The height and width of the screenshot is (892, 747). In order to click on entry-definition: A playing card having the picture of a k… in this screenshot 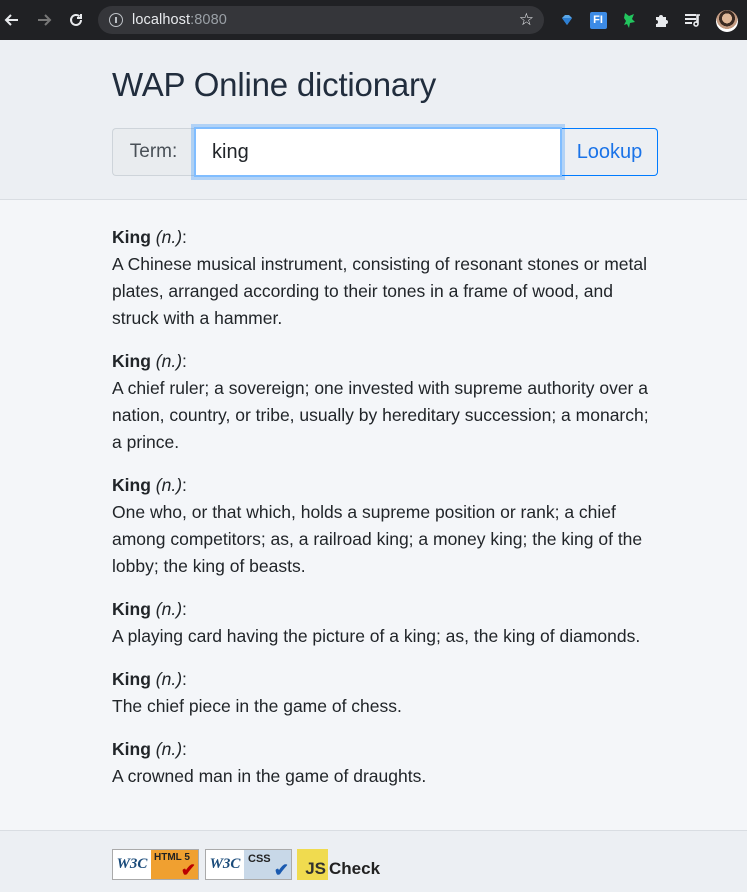, I will do `click(376, 636)`.